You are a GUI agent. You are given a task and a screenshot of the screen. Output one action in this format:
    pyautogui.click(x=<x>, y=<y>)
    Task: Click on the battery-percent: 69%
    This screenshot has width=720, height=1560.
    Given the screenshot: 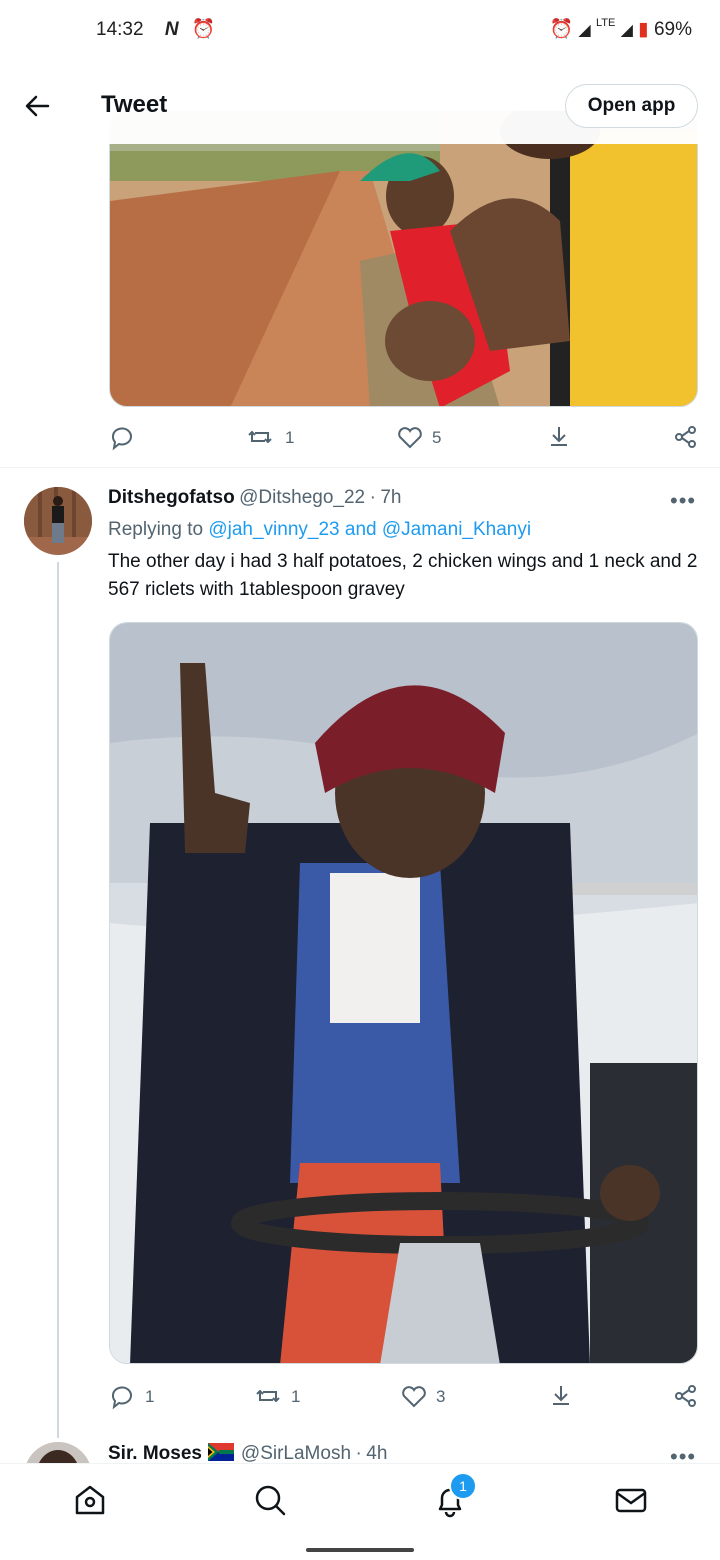 What is the action you would take?
    pyautogui.click(x=672, y=29)
    